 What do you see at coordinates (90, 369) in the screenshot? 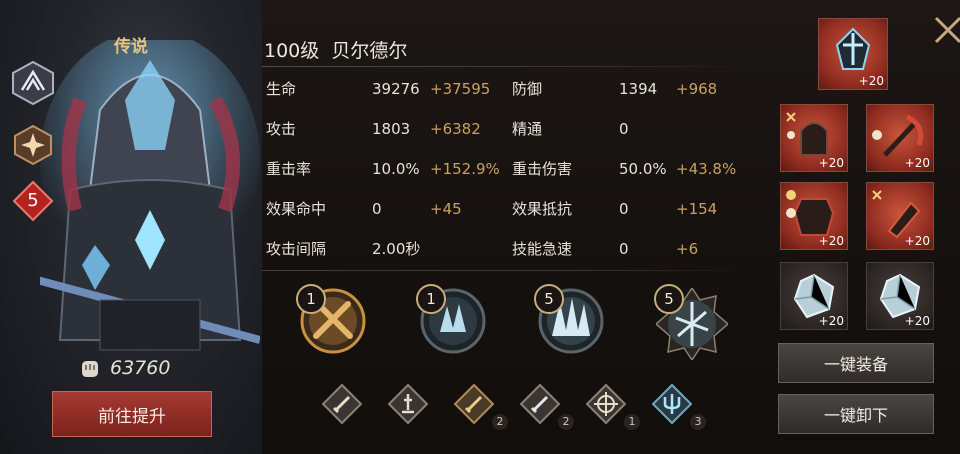
I see `fist-icon` at bounding box center [90, 369].